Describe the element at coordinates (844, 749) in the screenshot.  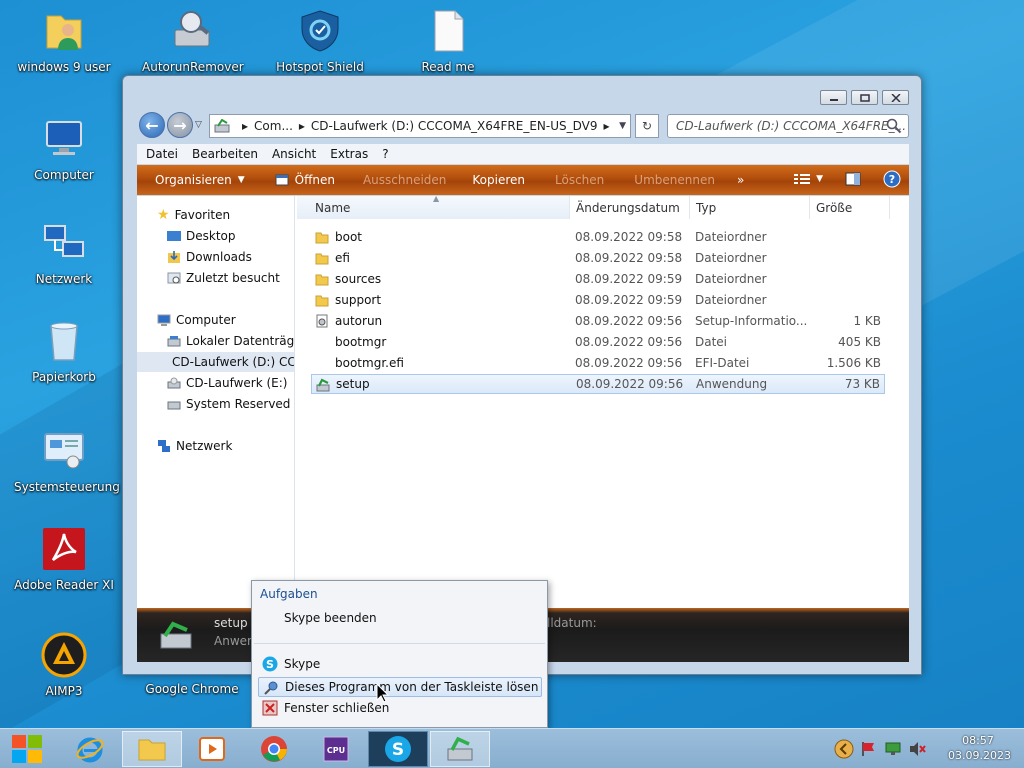
I see `show-hidden-icons-icon` at that location.